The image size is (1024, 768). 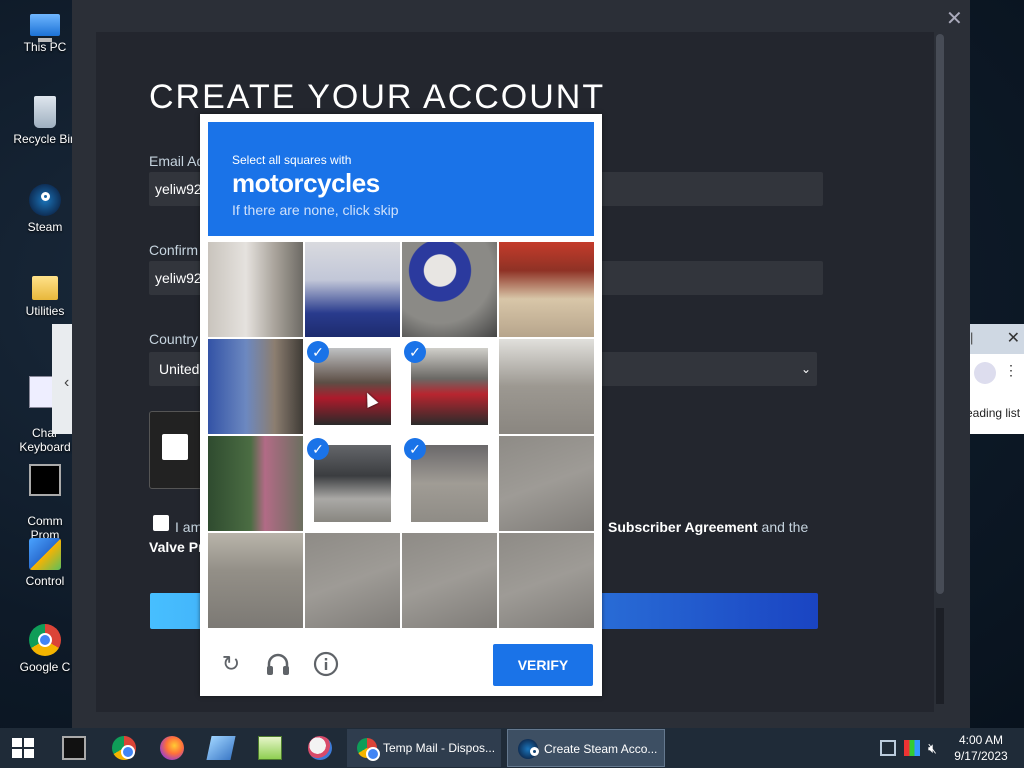 I want to click on system-clock: 4:00 AM 9/17/2023, so click(x=981, y=748).